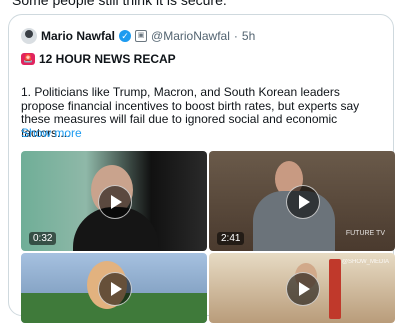  What do you see at coordinates (29, 36) in the screenshot?
I see `avatar` at bounding box center [29, 36].